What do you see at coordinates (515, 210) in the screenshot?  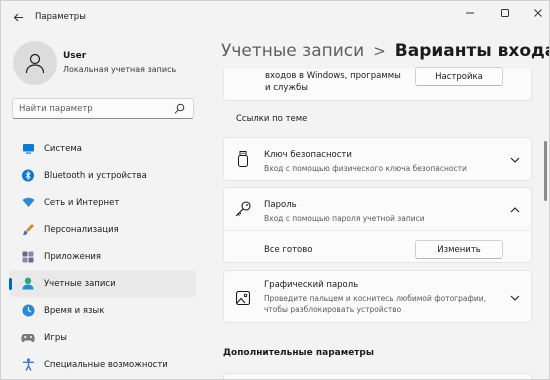 I see `chevron-up-icon` at bounding box center [515, 210].